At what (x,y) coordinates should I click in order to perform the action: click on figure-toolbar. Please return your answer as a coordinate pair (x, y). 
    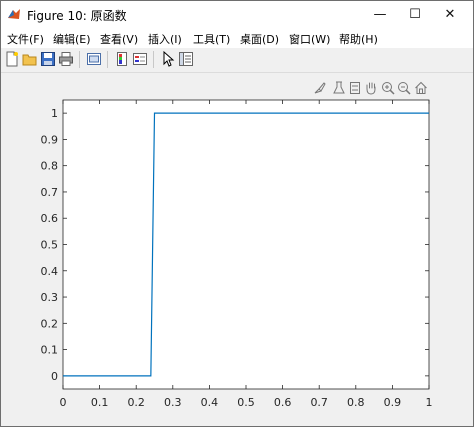
    Looking at the image, I should click on (237, 60).